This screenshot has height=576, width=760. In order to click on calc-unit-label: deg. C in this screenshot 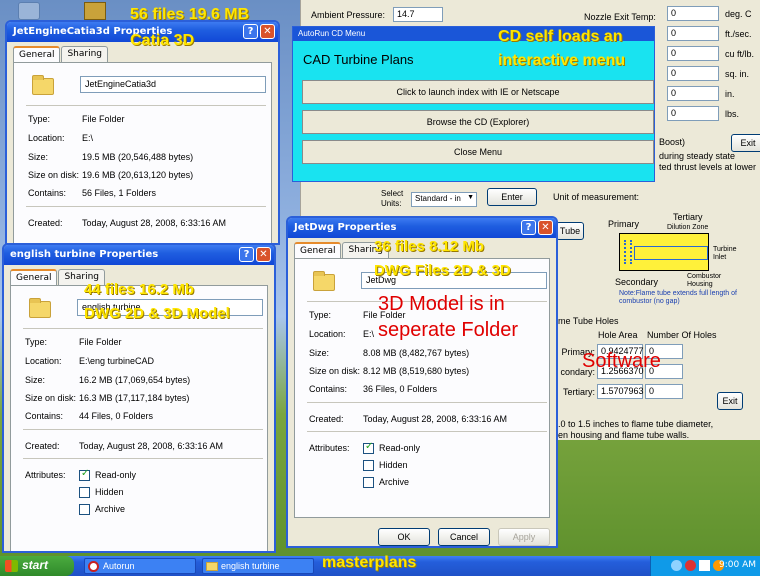, I will do `click(738, 14)`.